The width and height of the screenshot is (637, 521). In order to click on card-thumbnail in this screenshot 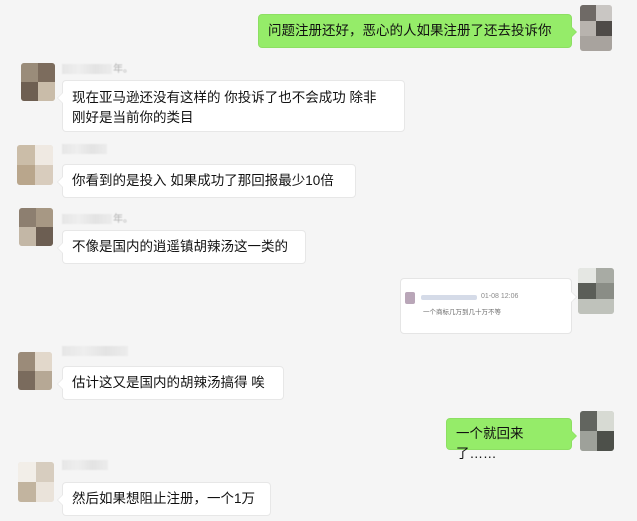, I will do `click(410, 298)`.